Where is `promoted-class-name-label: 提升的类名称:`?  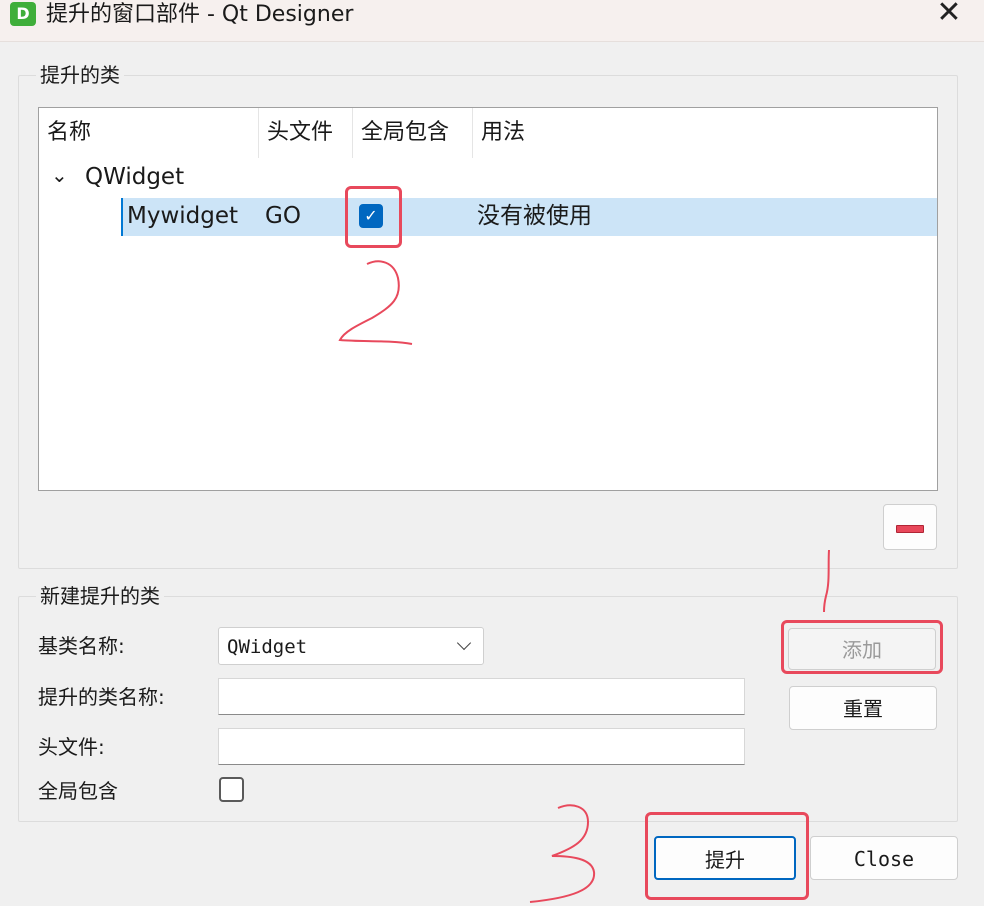 promoted-class-name-label: 提升的类名称: is located at coordinates (101, 697).